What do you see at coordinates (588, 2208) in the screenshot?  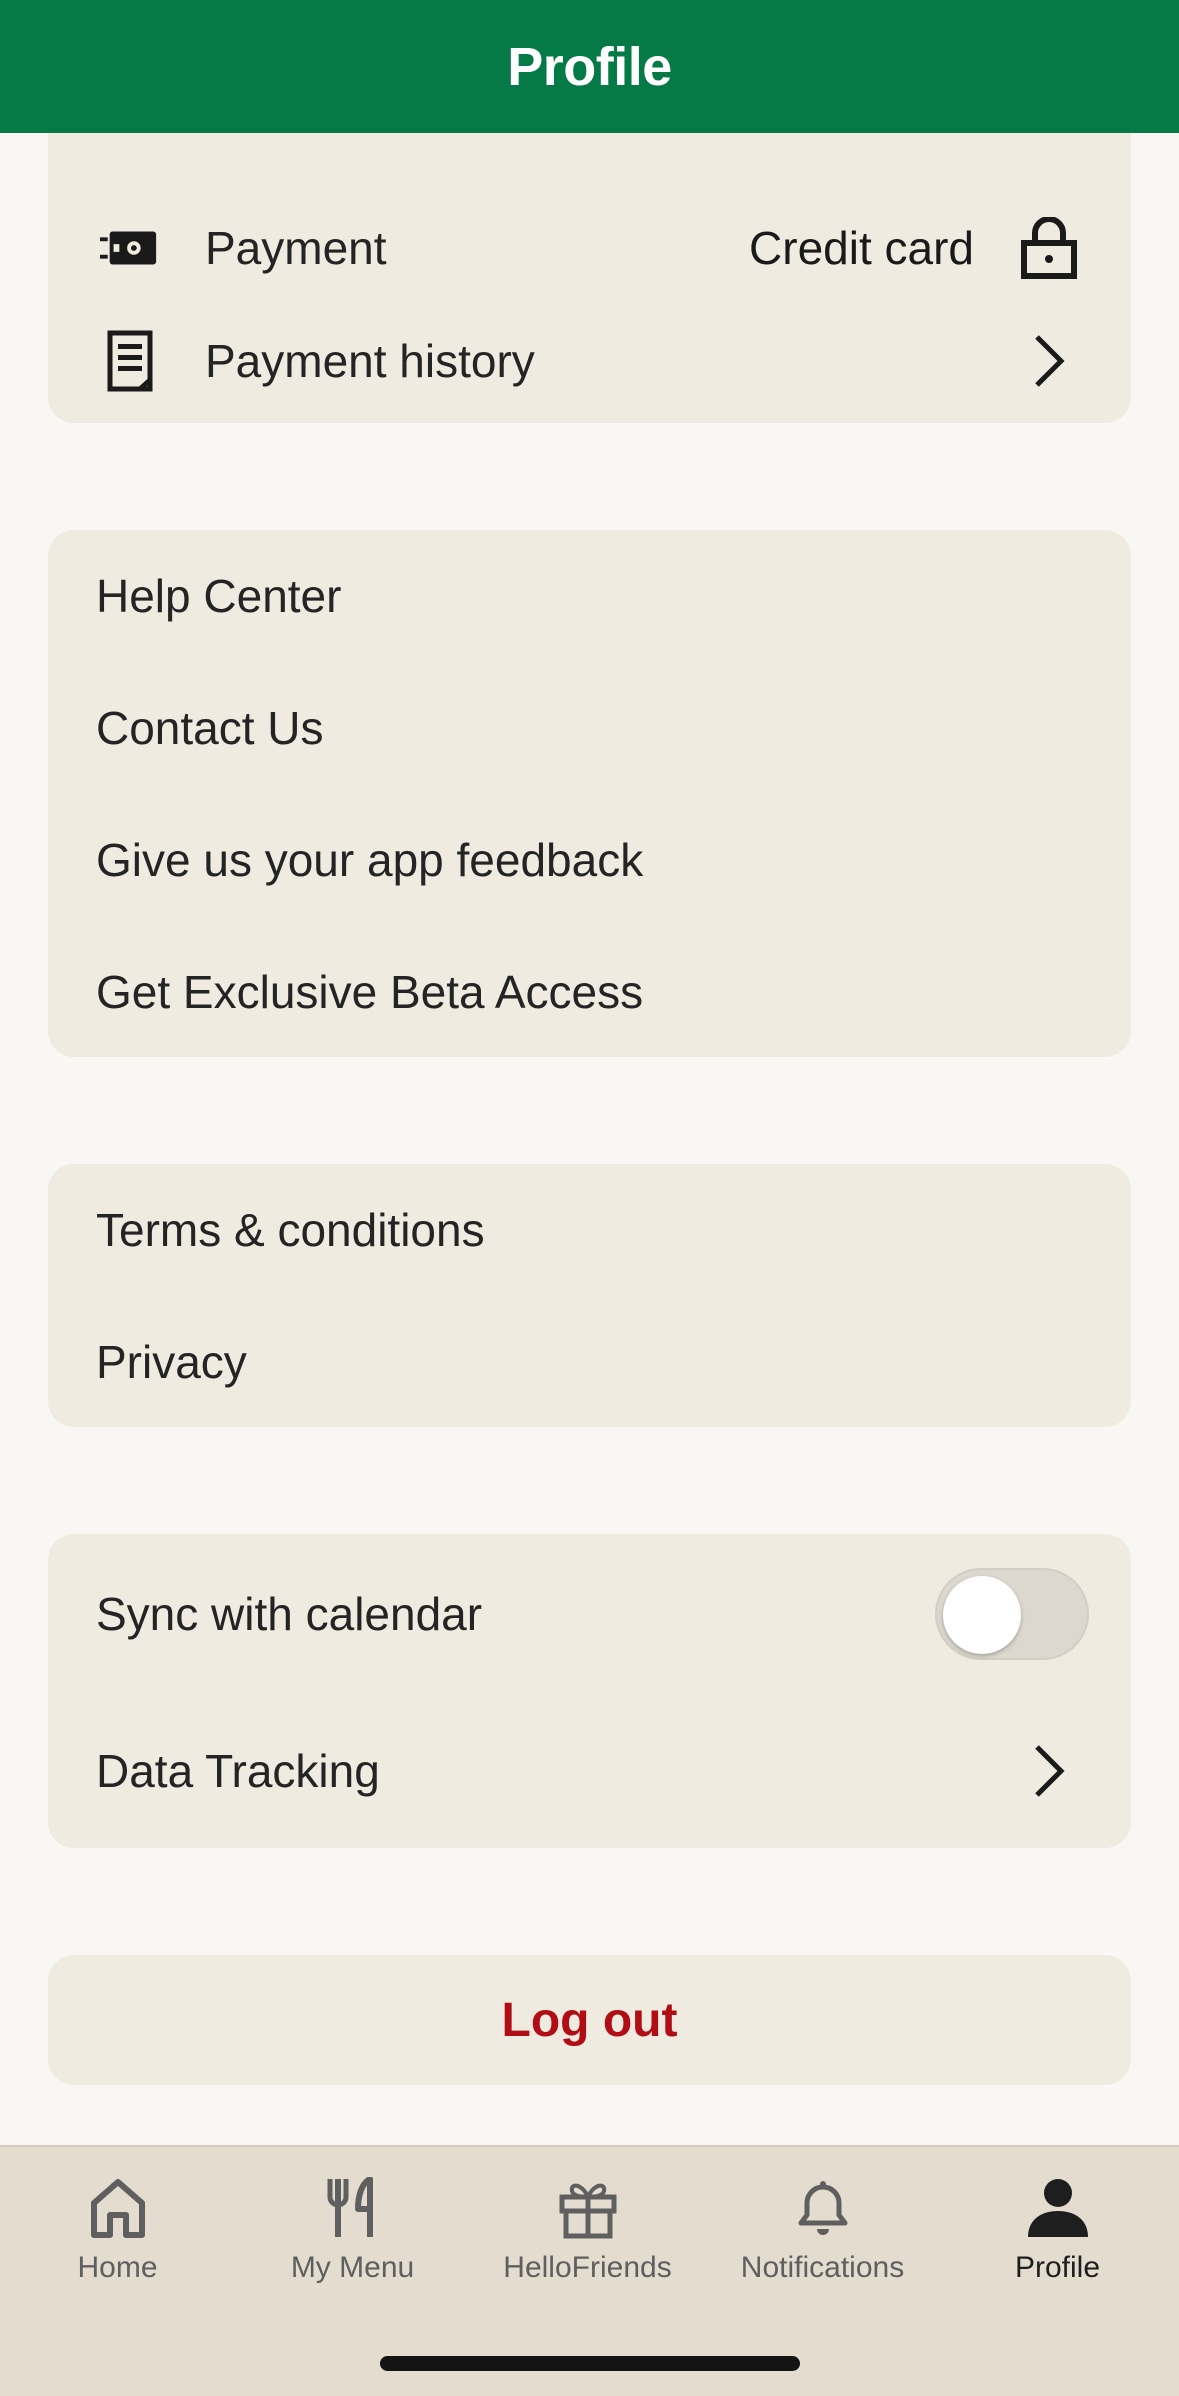 I see `gift-icon` at bounding box center [588, 2208].